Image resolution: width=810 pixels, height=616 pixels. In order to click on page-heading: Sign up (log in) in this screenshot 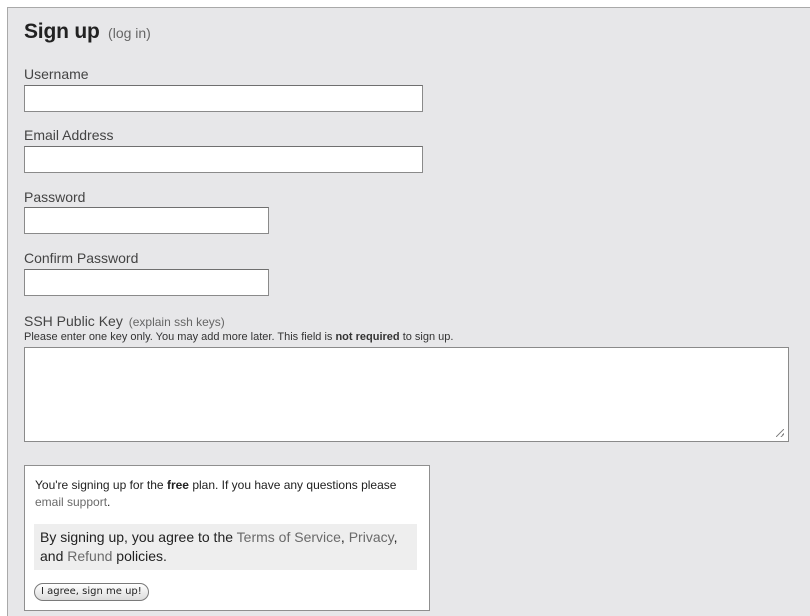, I will do `click(87, 32)`.